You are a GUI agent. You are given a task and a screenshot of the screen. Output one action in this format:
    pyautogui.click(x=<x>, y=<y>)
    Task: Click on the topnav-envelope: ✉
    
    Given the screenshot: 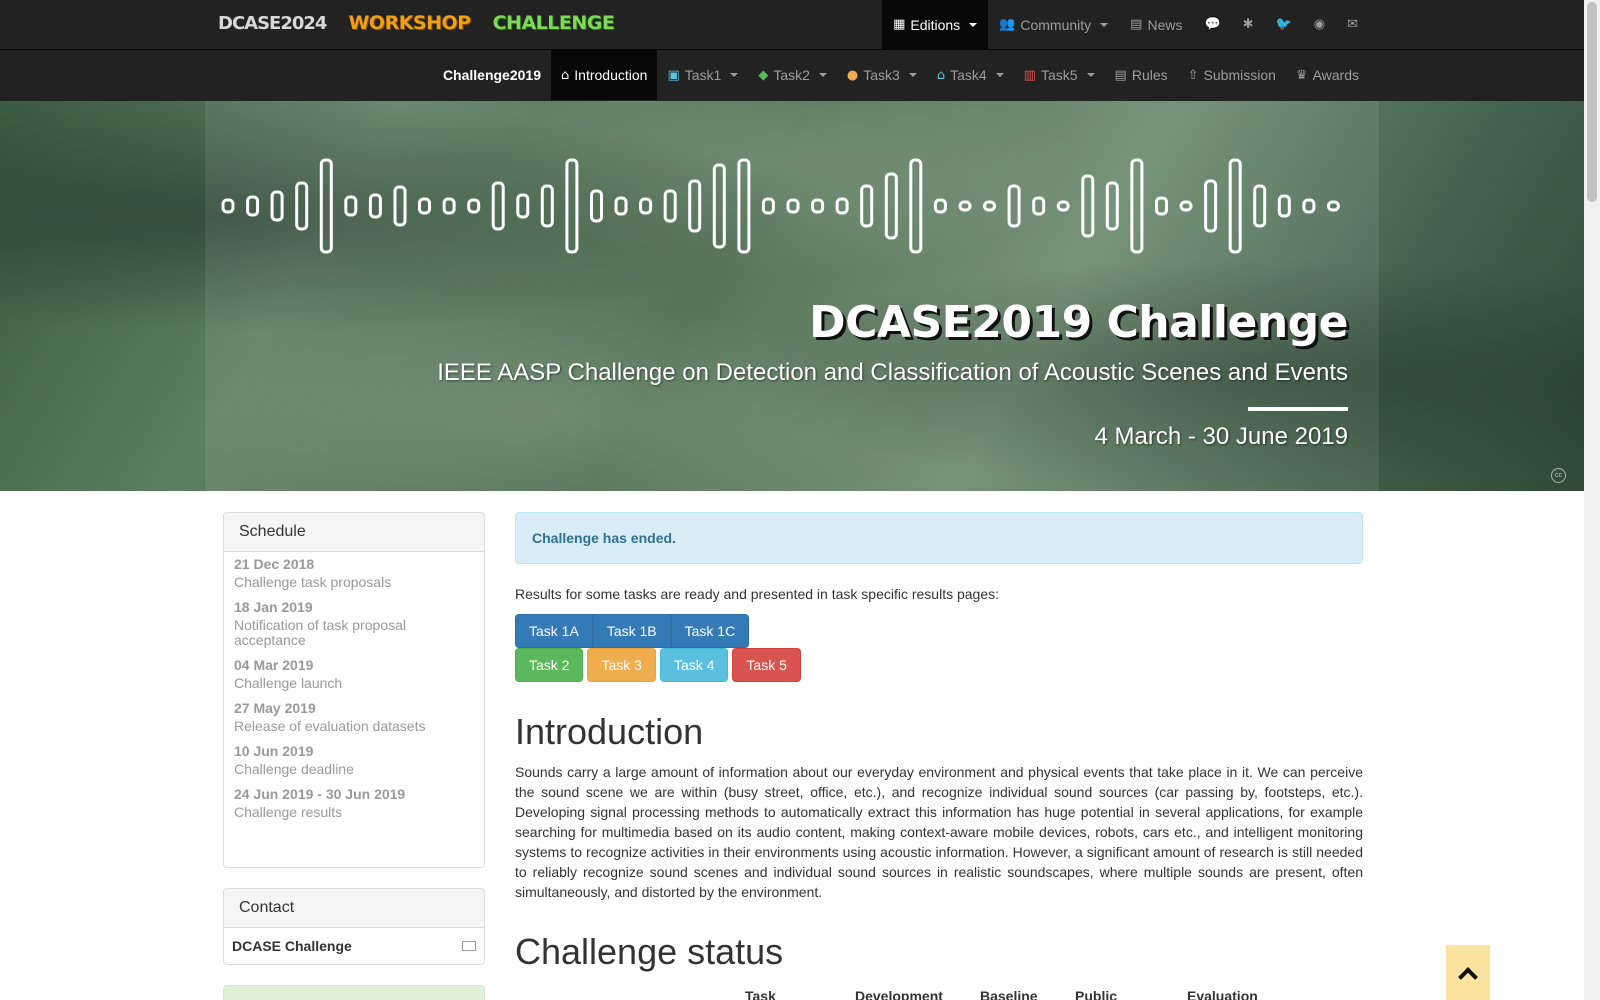 What is the action you would take?
    pyautogui.click(x=1352, y=24)
    